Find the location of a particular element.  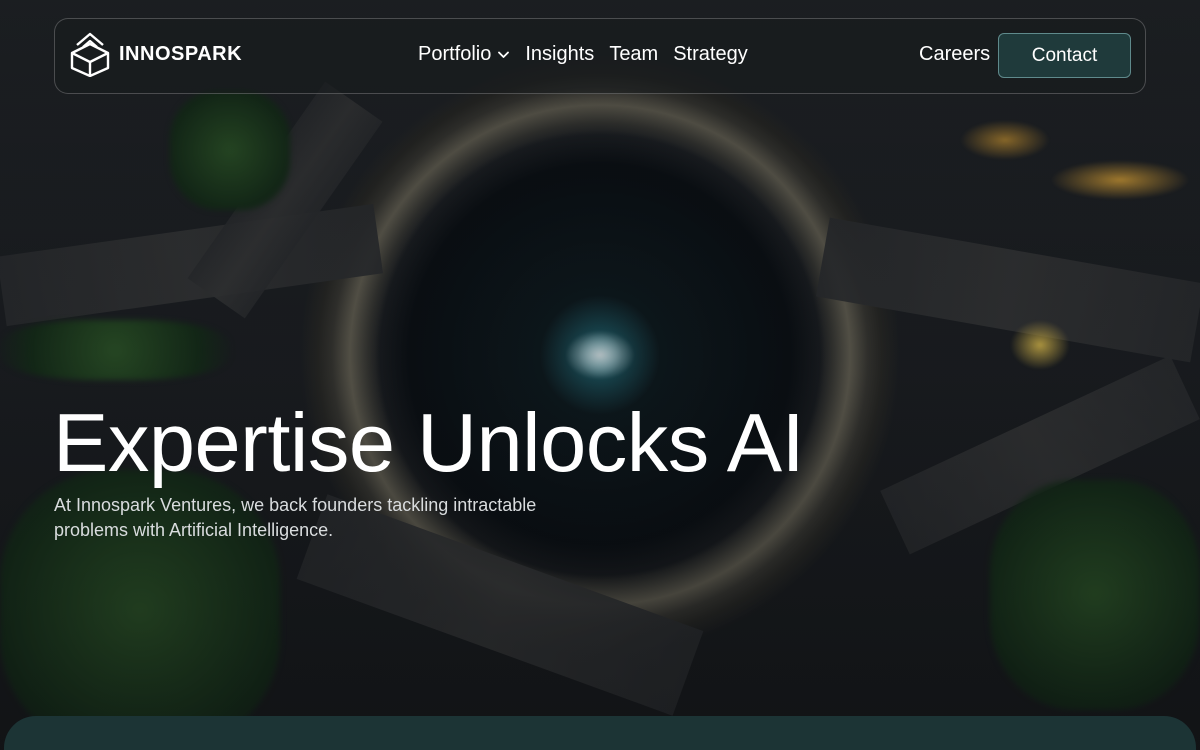

next-section-panel is located at coordinates (600, 733).